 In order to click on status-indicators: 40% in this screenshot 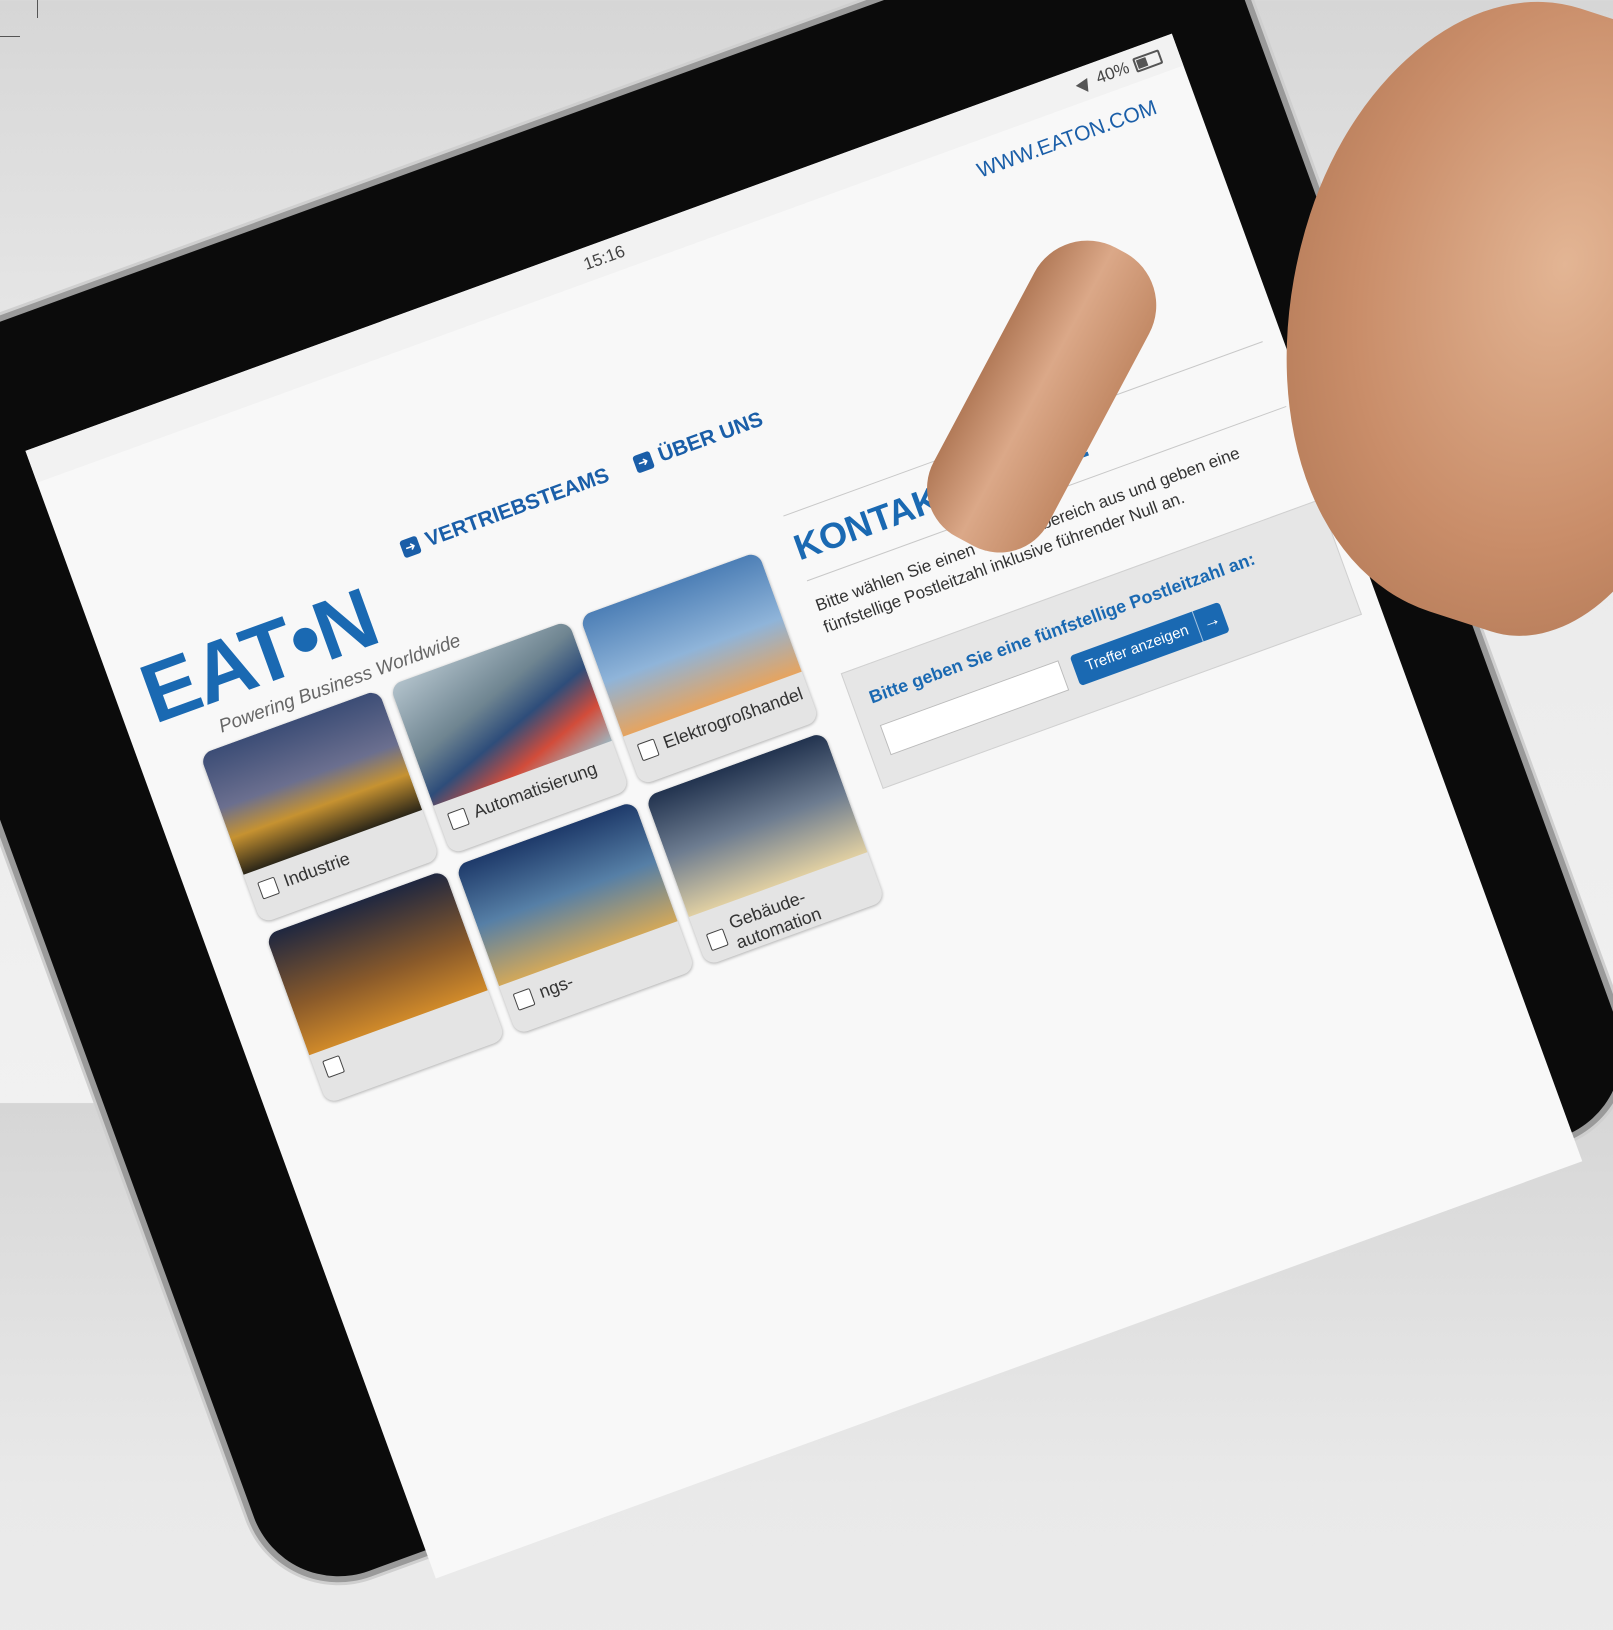, I will do `click(1120, 70)`.